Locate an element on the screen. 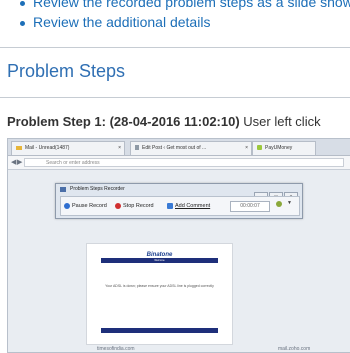  browser-tab-edit-post: Edit Post ‹ Get most out of ... × is located at coordinates (191, 148).